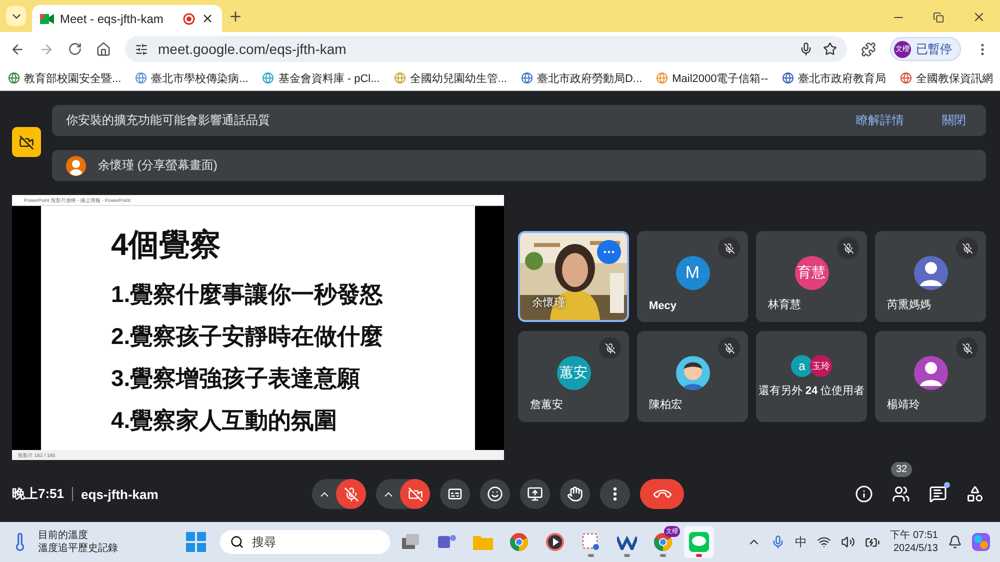  What do you see at coordinates (627, 542) in the screenshot?
I see `wave-icon` at bounding box center [627, 542].